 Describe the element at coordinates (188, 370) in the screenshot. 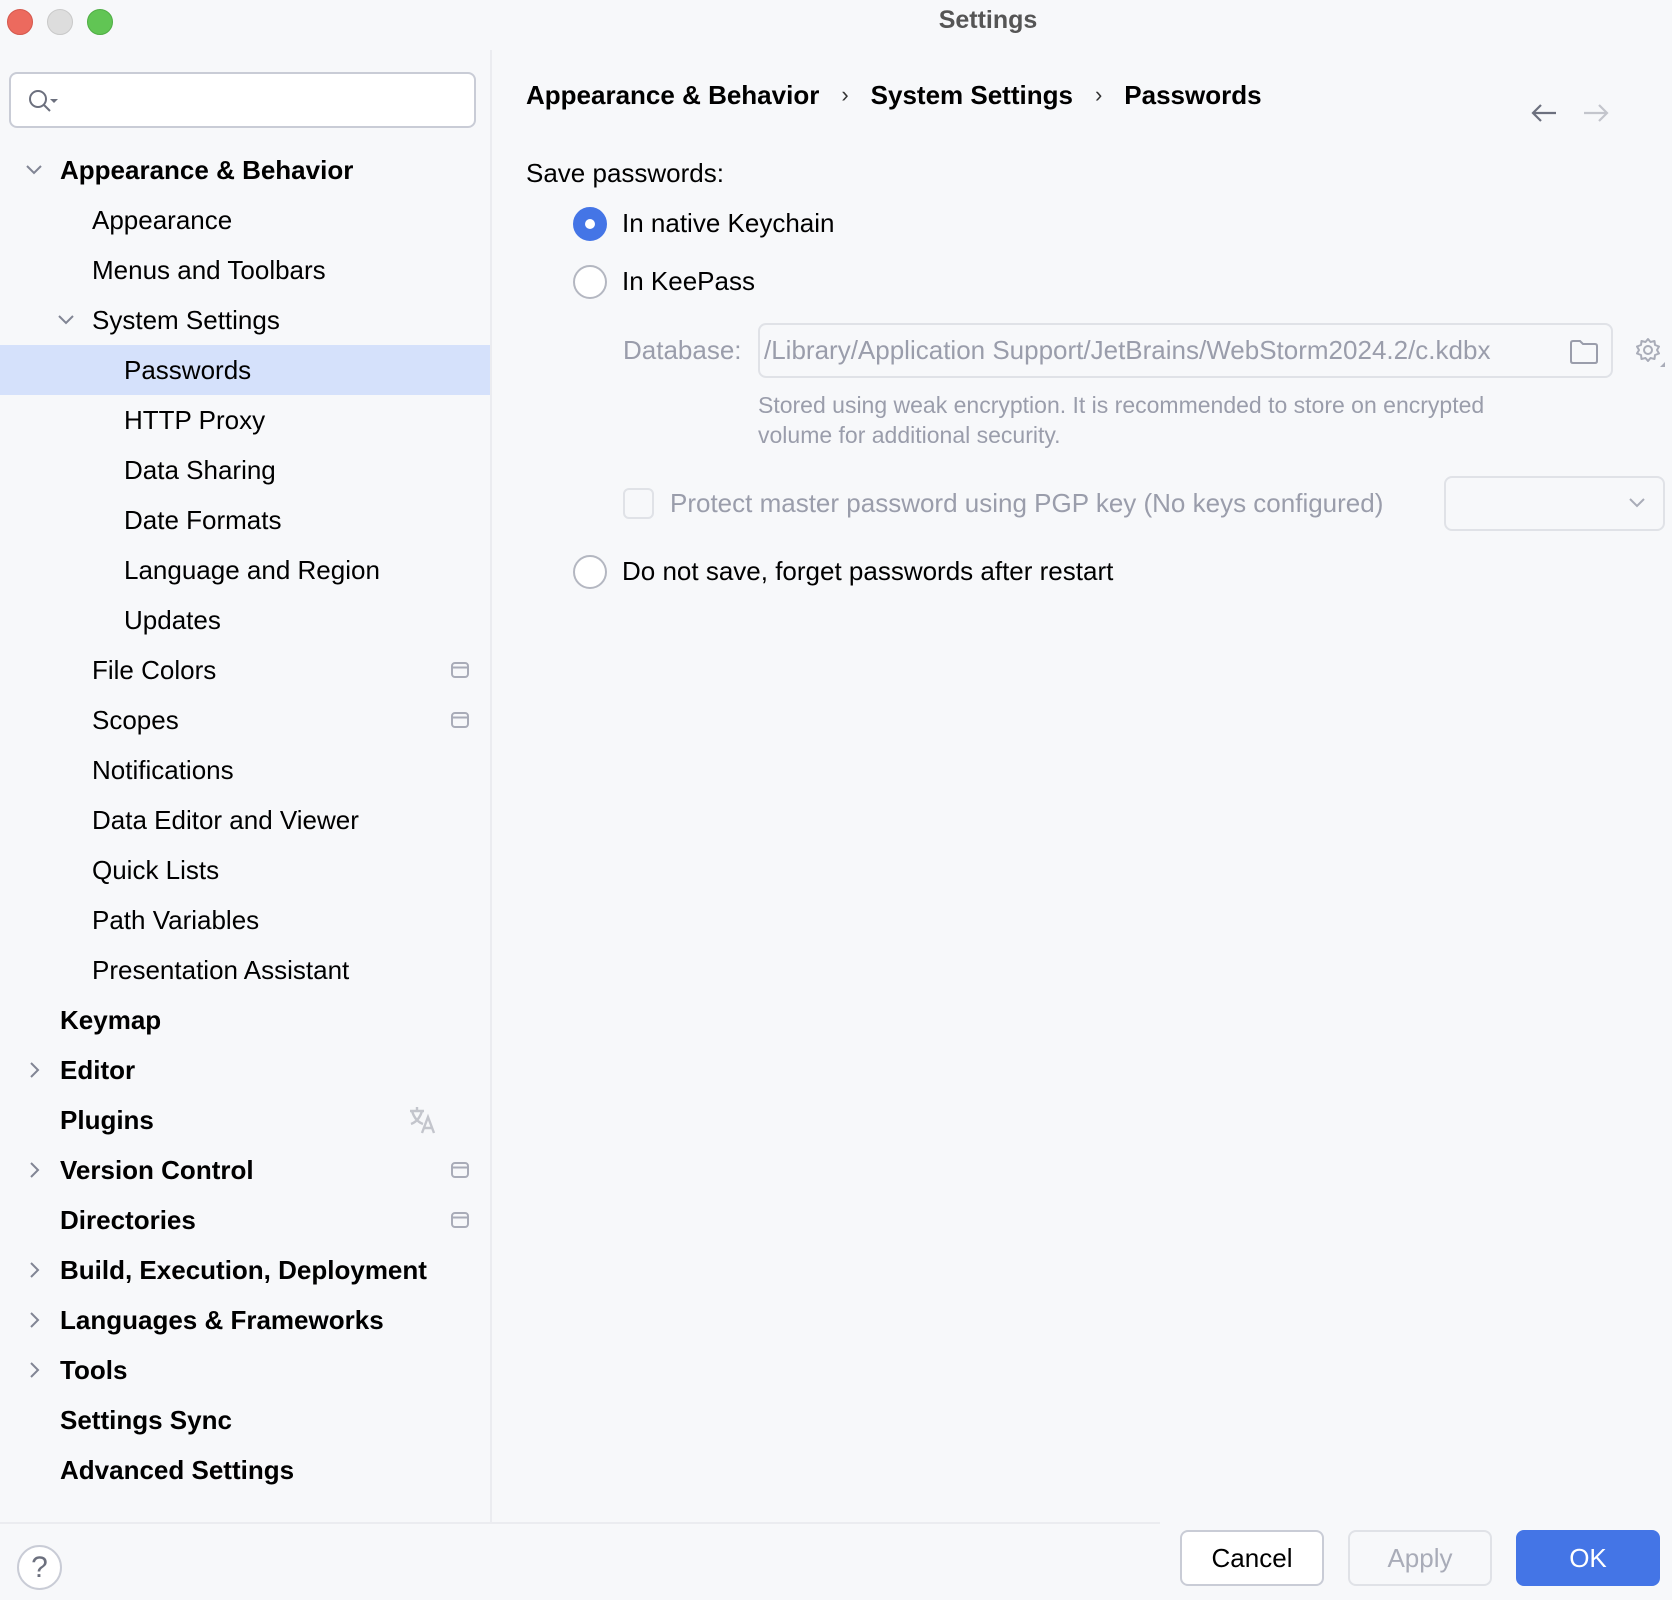

I see `sidebar-item-label: Passwords` at that location.